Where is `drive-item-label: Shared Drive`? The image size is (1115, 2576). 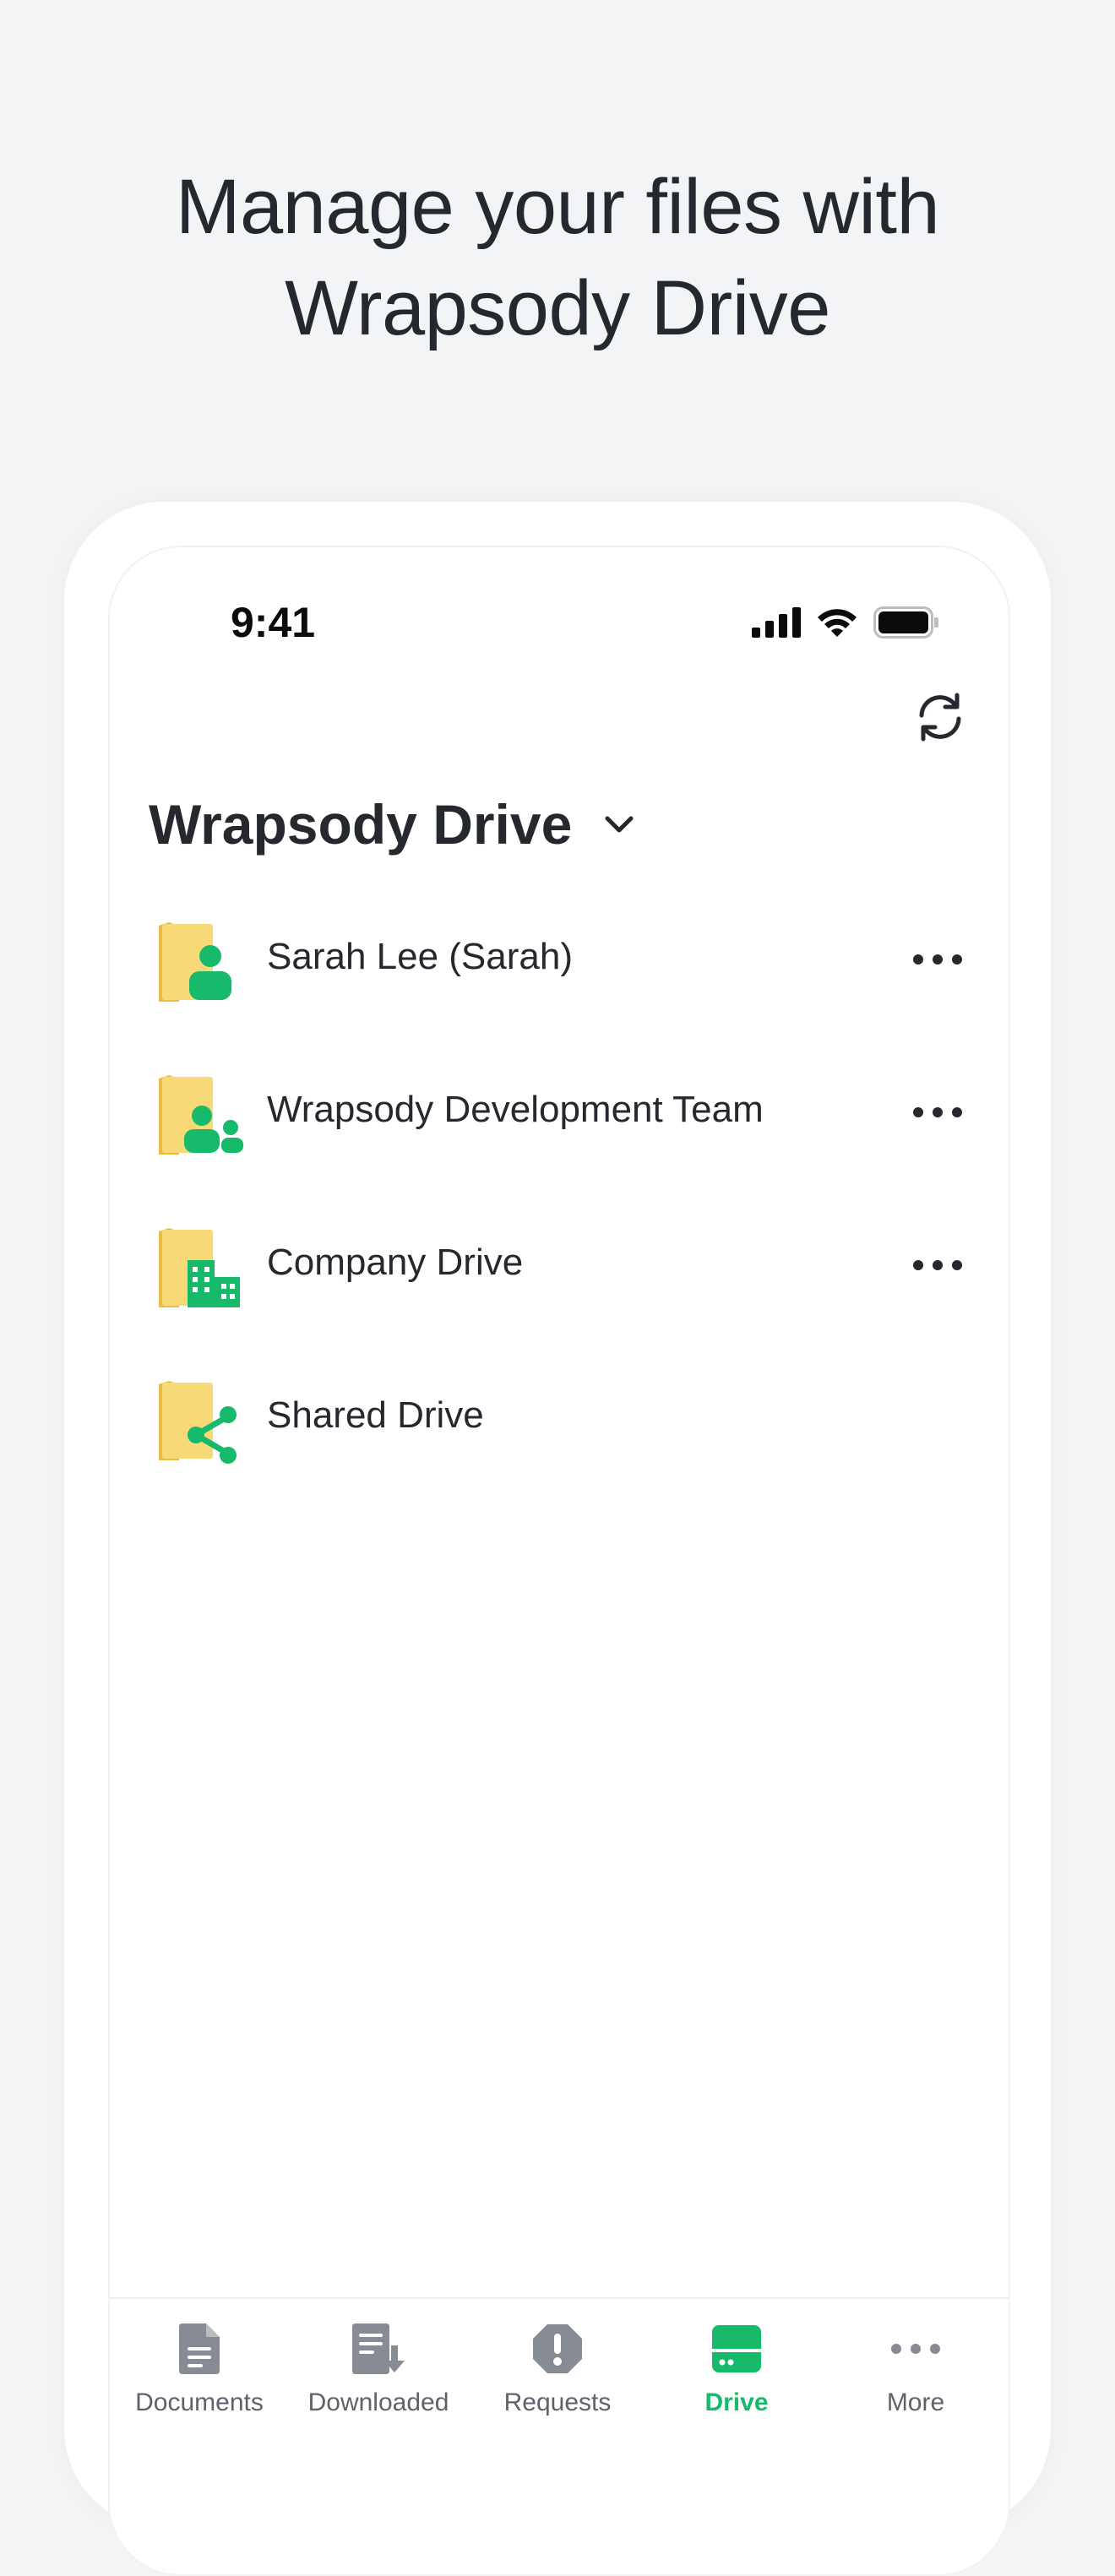 drive-item-label: Shared Drive is located at coordinates (375, 1415).